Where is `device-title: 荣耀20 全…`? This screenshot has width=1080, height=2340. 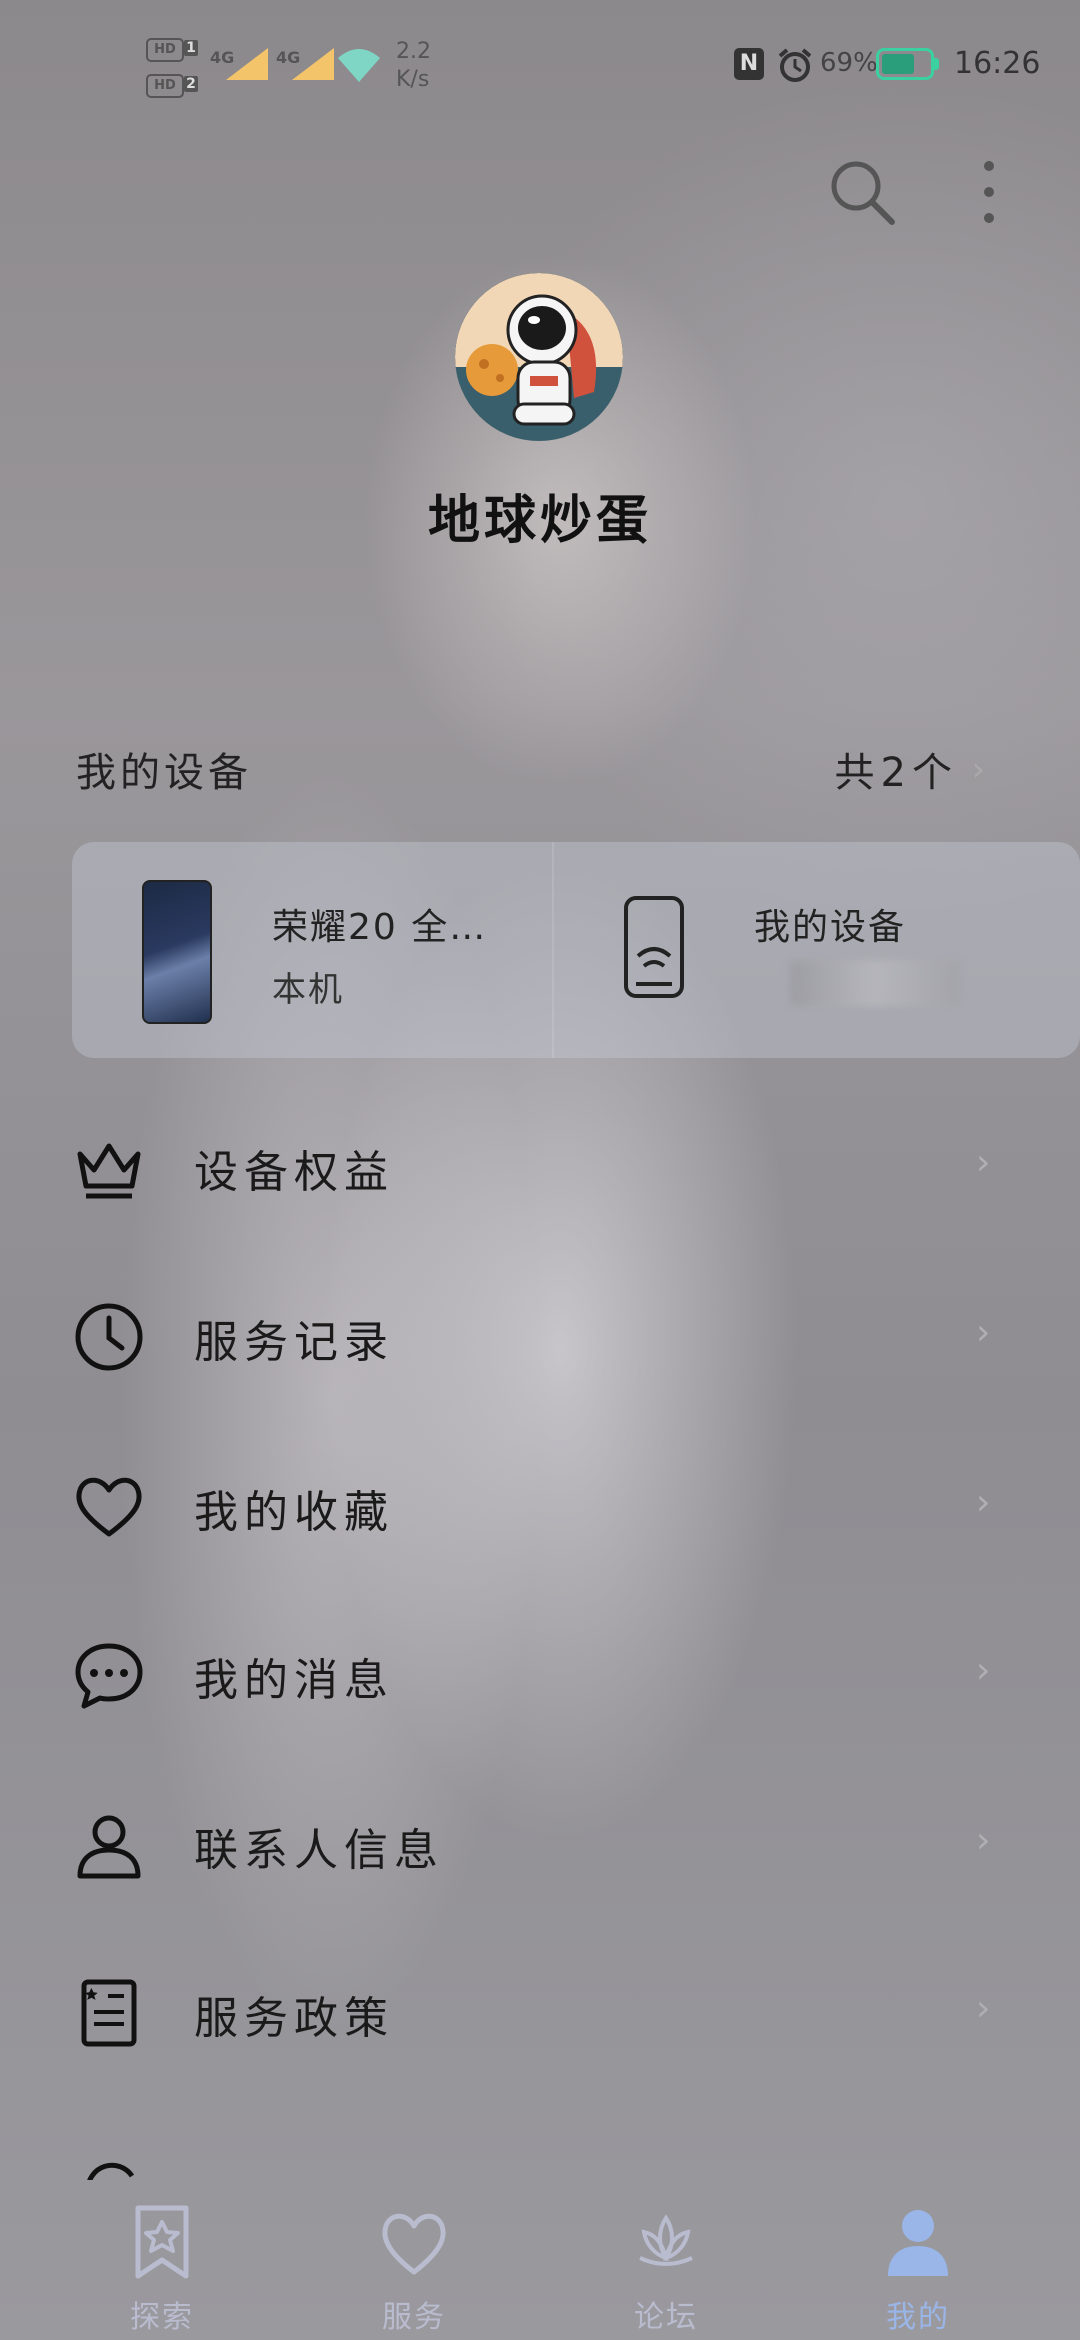 device-title: 荣耀20 全… is located at coordinates (380, 927).